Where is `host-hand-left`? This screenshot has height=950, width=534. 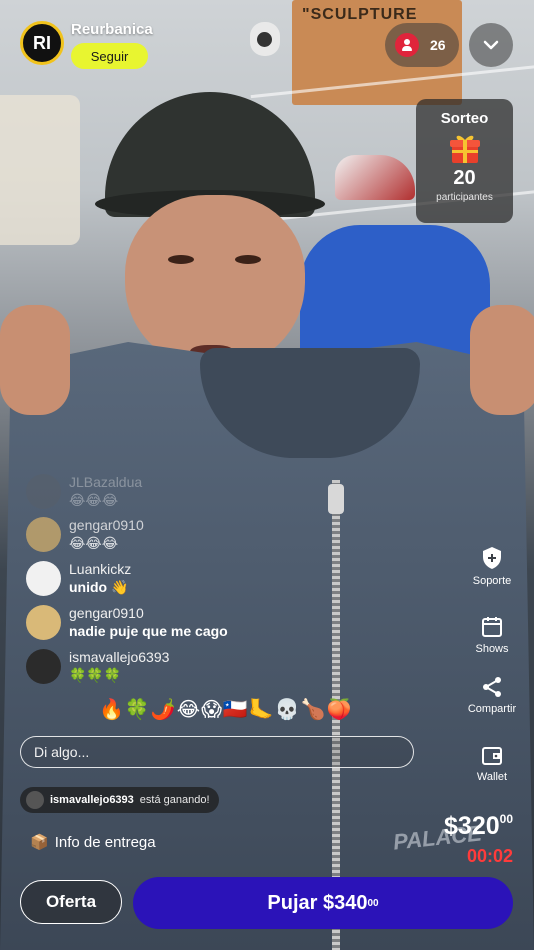 host-hand-left is located at coordinates (35, 360).